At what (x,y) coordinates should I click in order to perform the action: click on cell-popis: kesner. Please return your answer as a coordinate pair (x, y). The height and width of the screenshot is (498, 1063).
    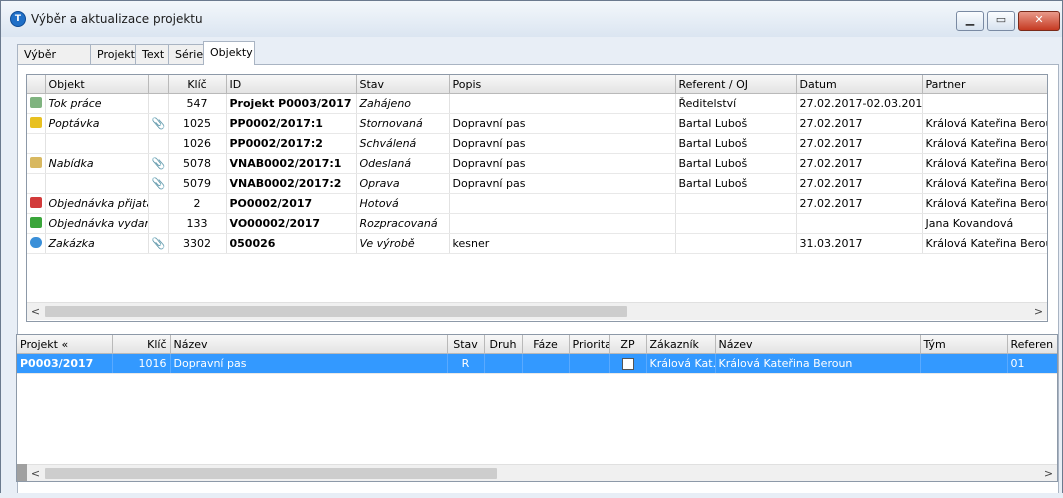
    Looking at the image, I should click on (562, 243).